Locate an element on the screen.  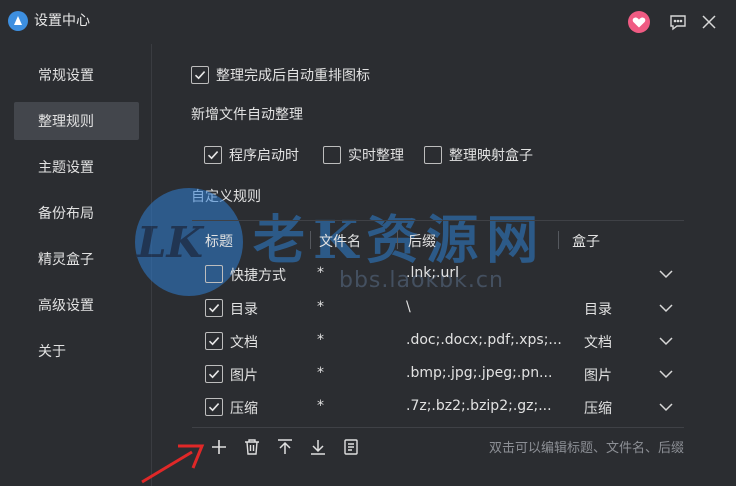
realtime-checkbox: 实时整理 is located at coordinates (363, 155).